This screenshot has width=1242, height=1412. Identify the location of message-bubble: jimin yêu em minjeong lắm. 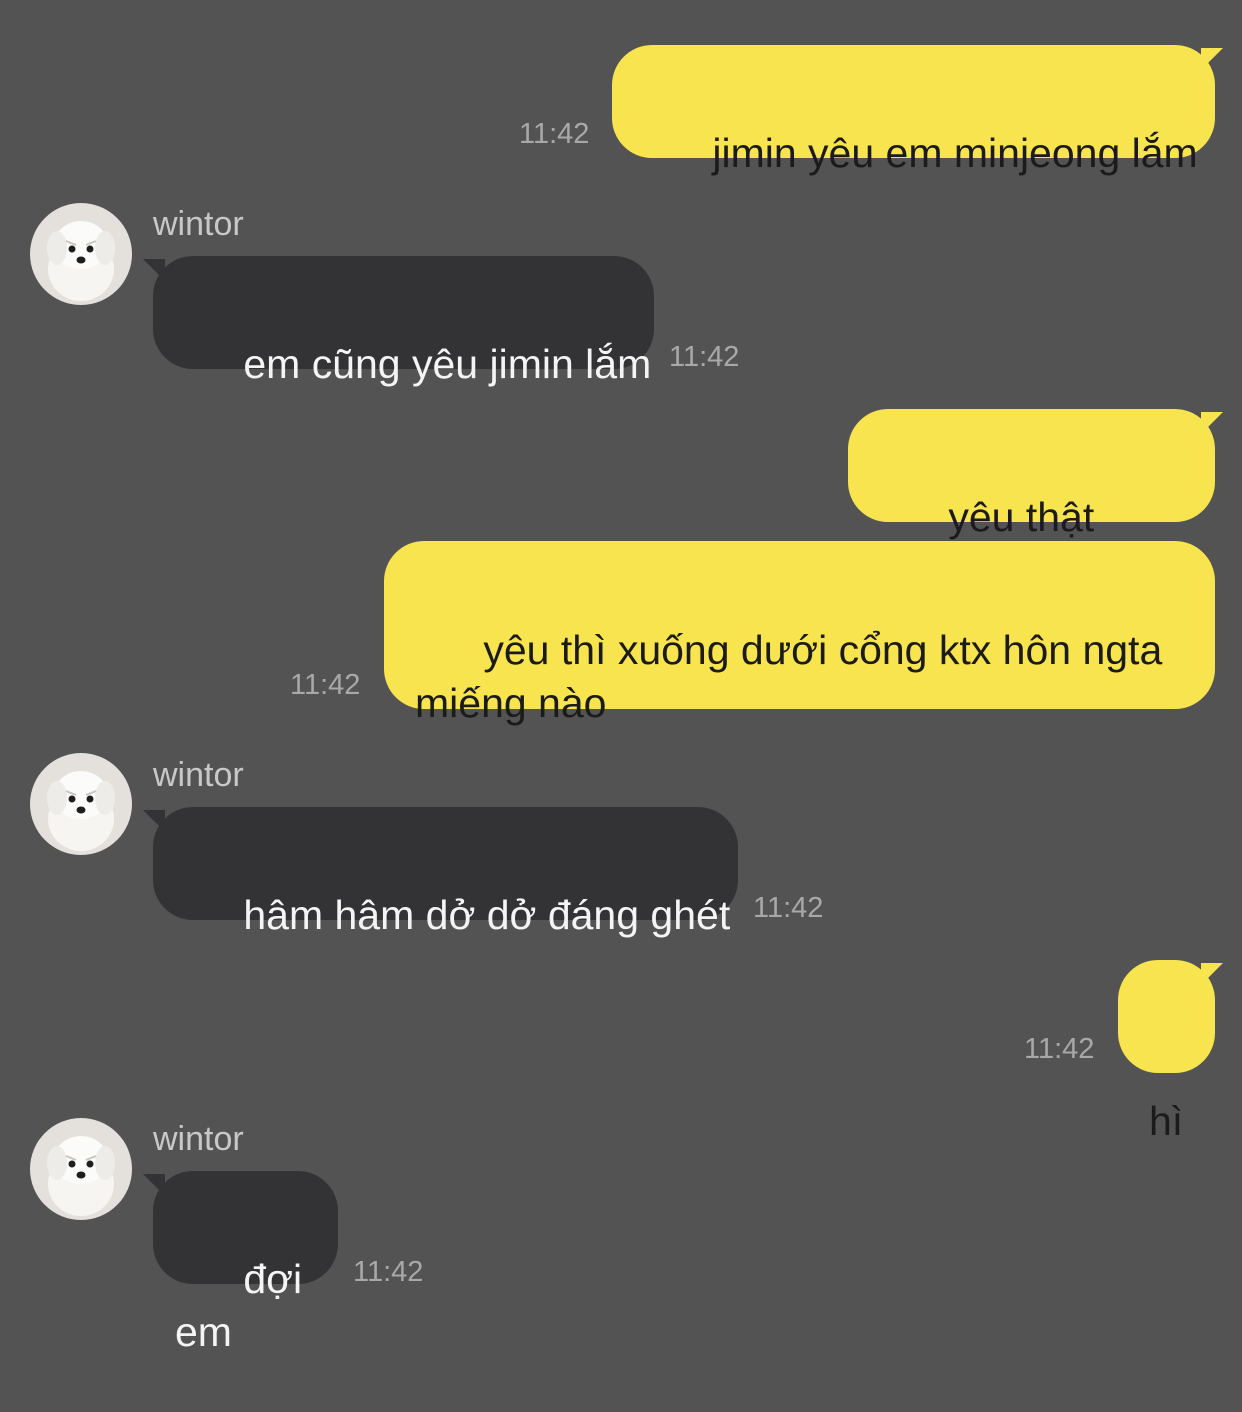
(913, 110).